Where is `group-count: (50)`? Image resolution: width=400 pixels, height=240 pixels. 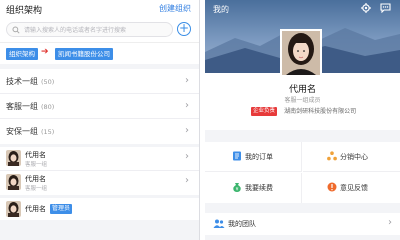 group-count: (50) is located at coordinates (48, 82).